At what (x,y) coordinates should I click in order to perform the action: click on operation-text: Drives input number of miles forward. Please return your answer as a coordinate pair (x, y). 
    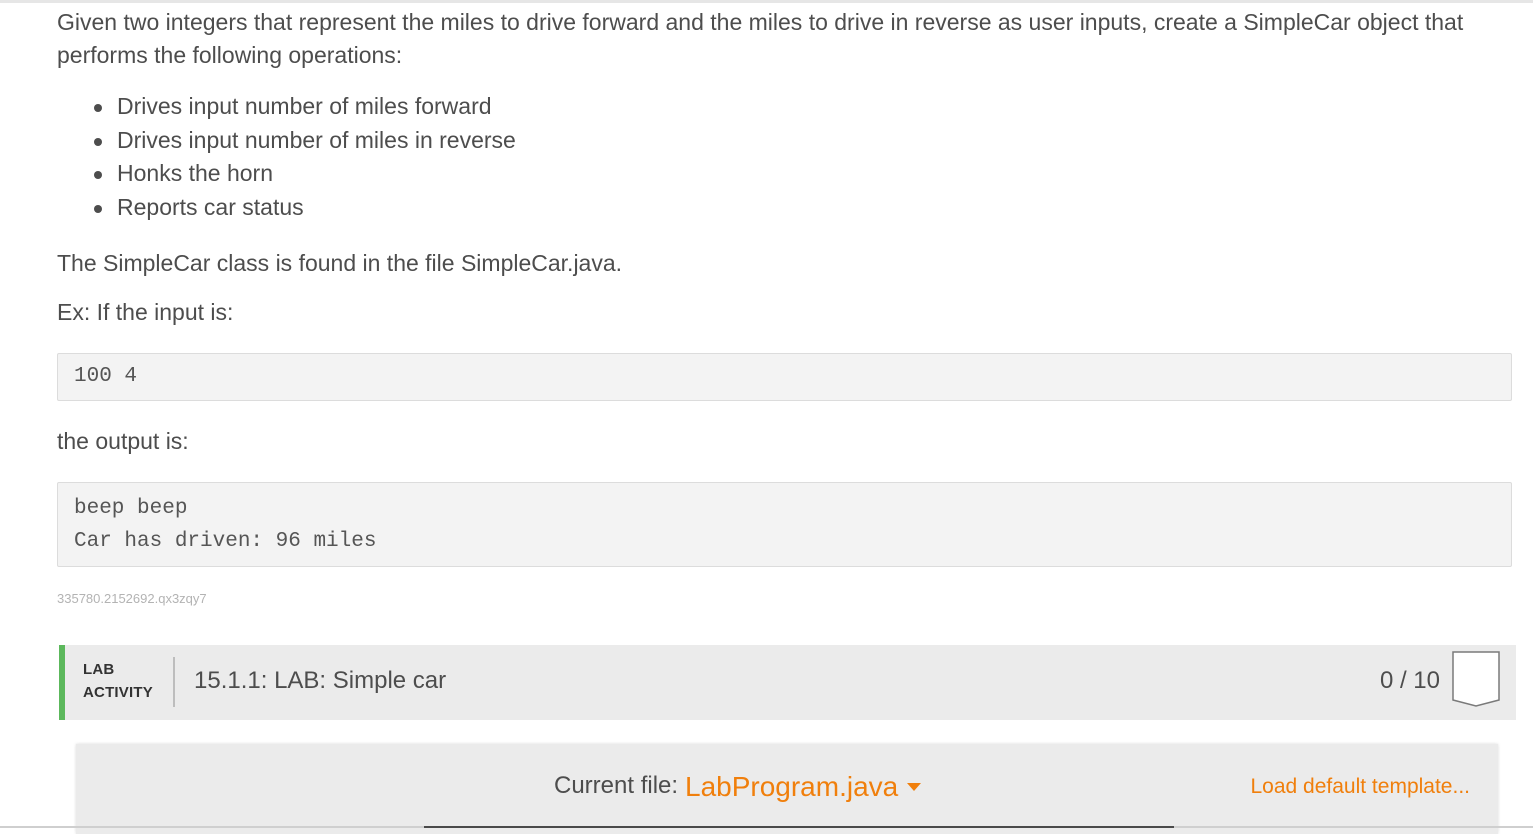
    Looking at the image, I should click on (304, 106).